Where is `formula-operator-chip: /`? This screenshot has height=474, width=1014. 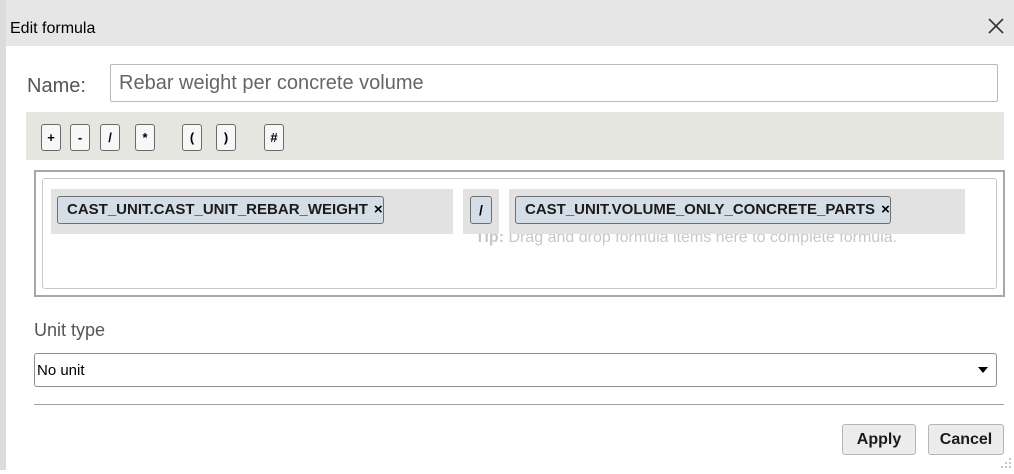
formula-operator-chip: / is located at coordinates (481, 210).